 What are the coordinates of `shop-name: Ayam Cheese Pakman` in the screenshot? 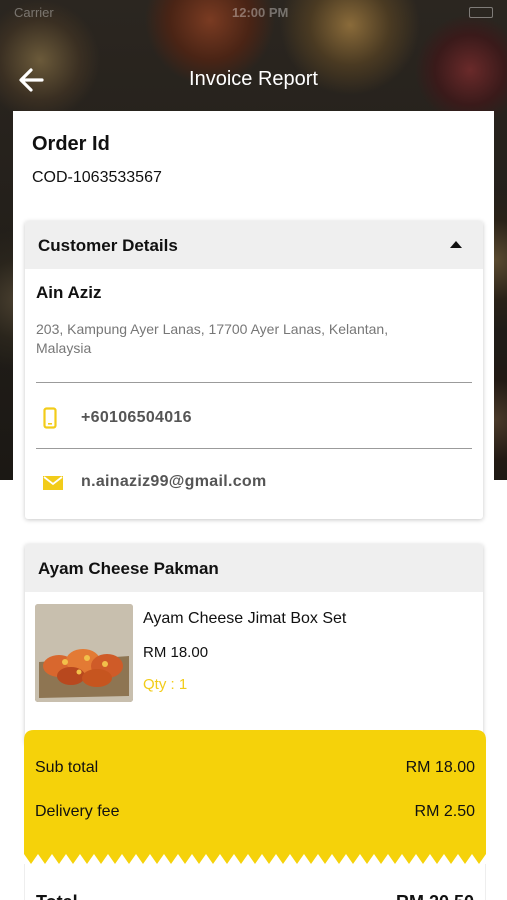 It's located at (128, 568).